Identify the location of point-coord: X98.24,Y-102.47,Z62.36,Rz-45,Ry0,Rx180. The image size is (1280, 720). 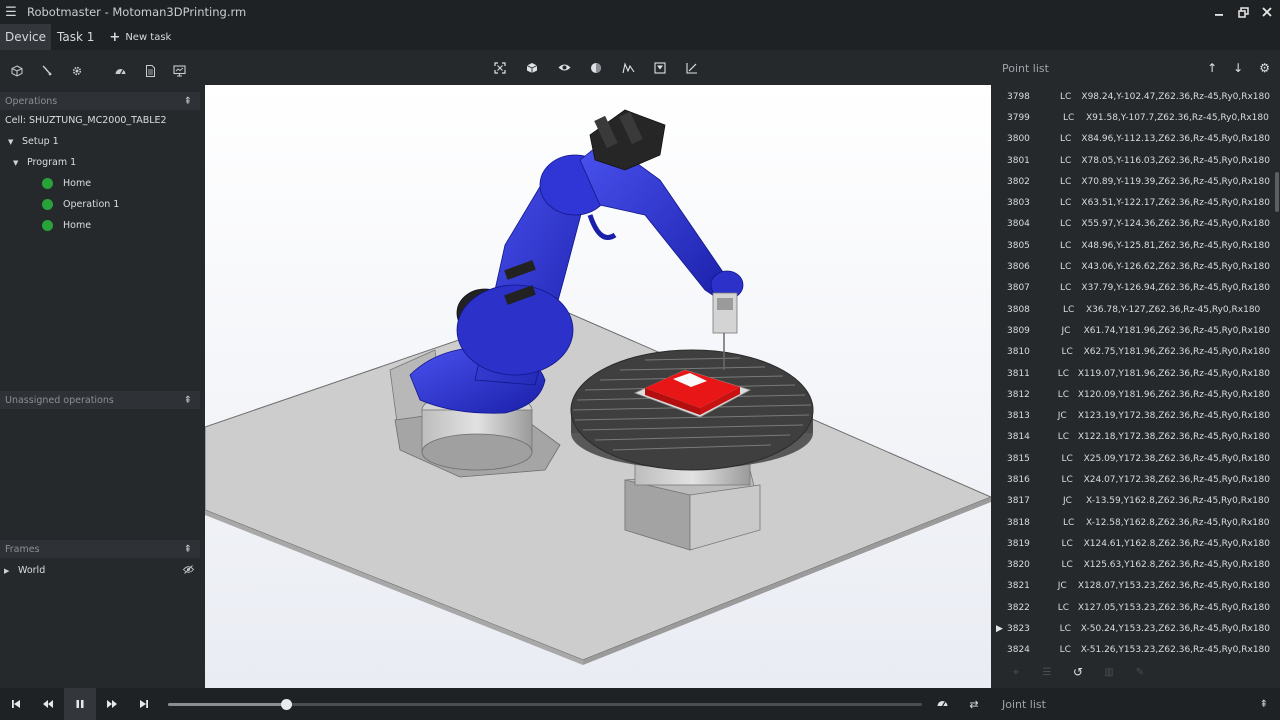
(1175, 96).